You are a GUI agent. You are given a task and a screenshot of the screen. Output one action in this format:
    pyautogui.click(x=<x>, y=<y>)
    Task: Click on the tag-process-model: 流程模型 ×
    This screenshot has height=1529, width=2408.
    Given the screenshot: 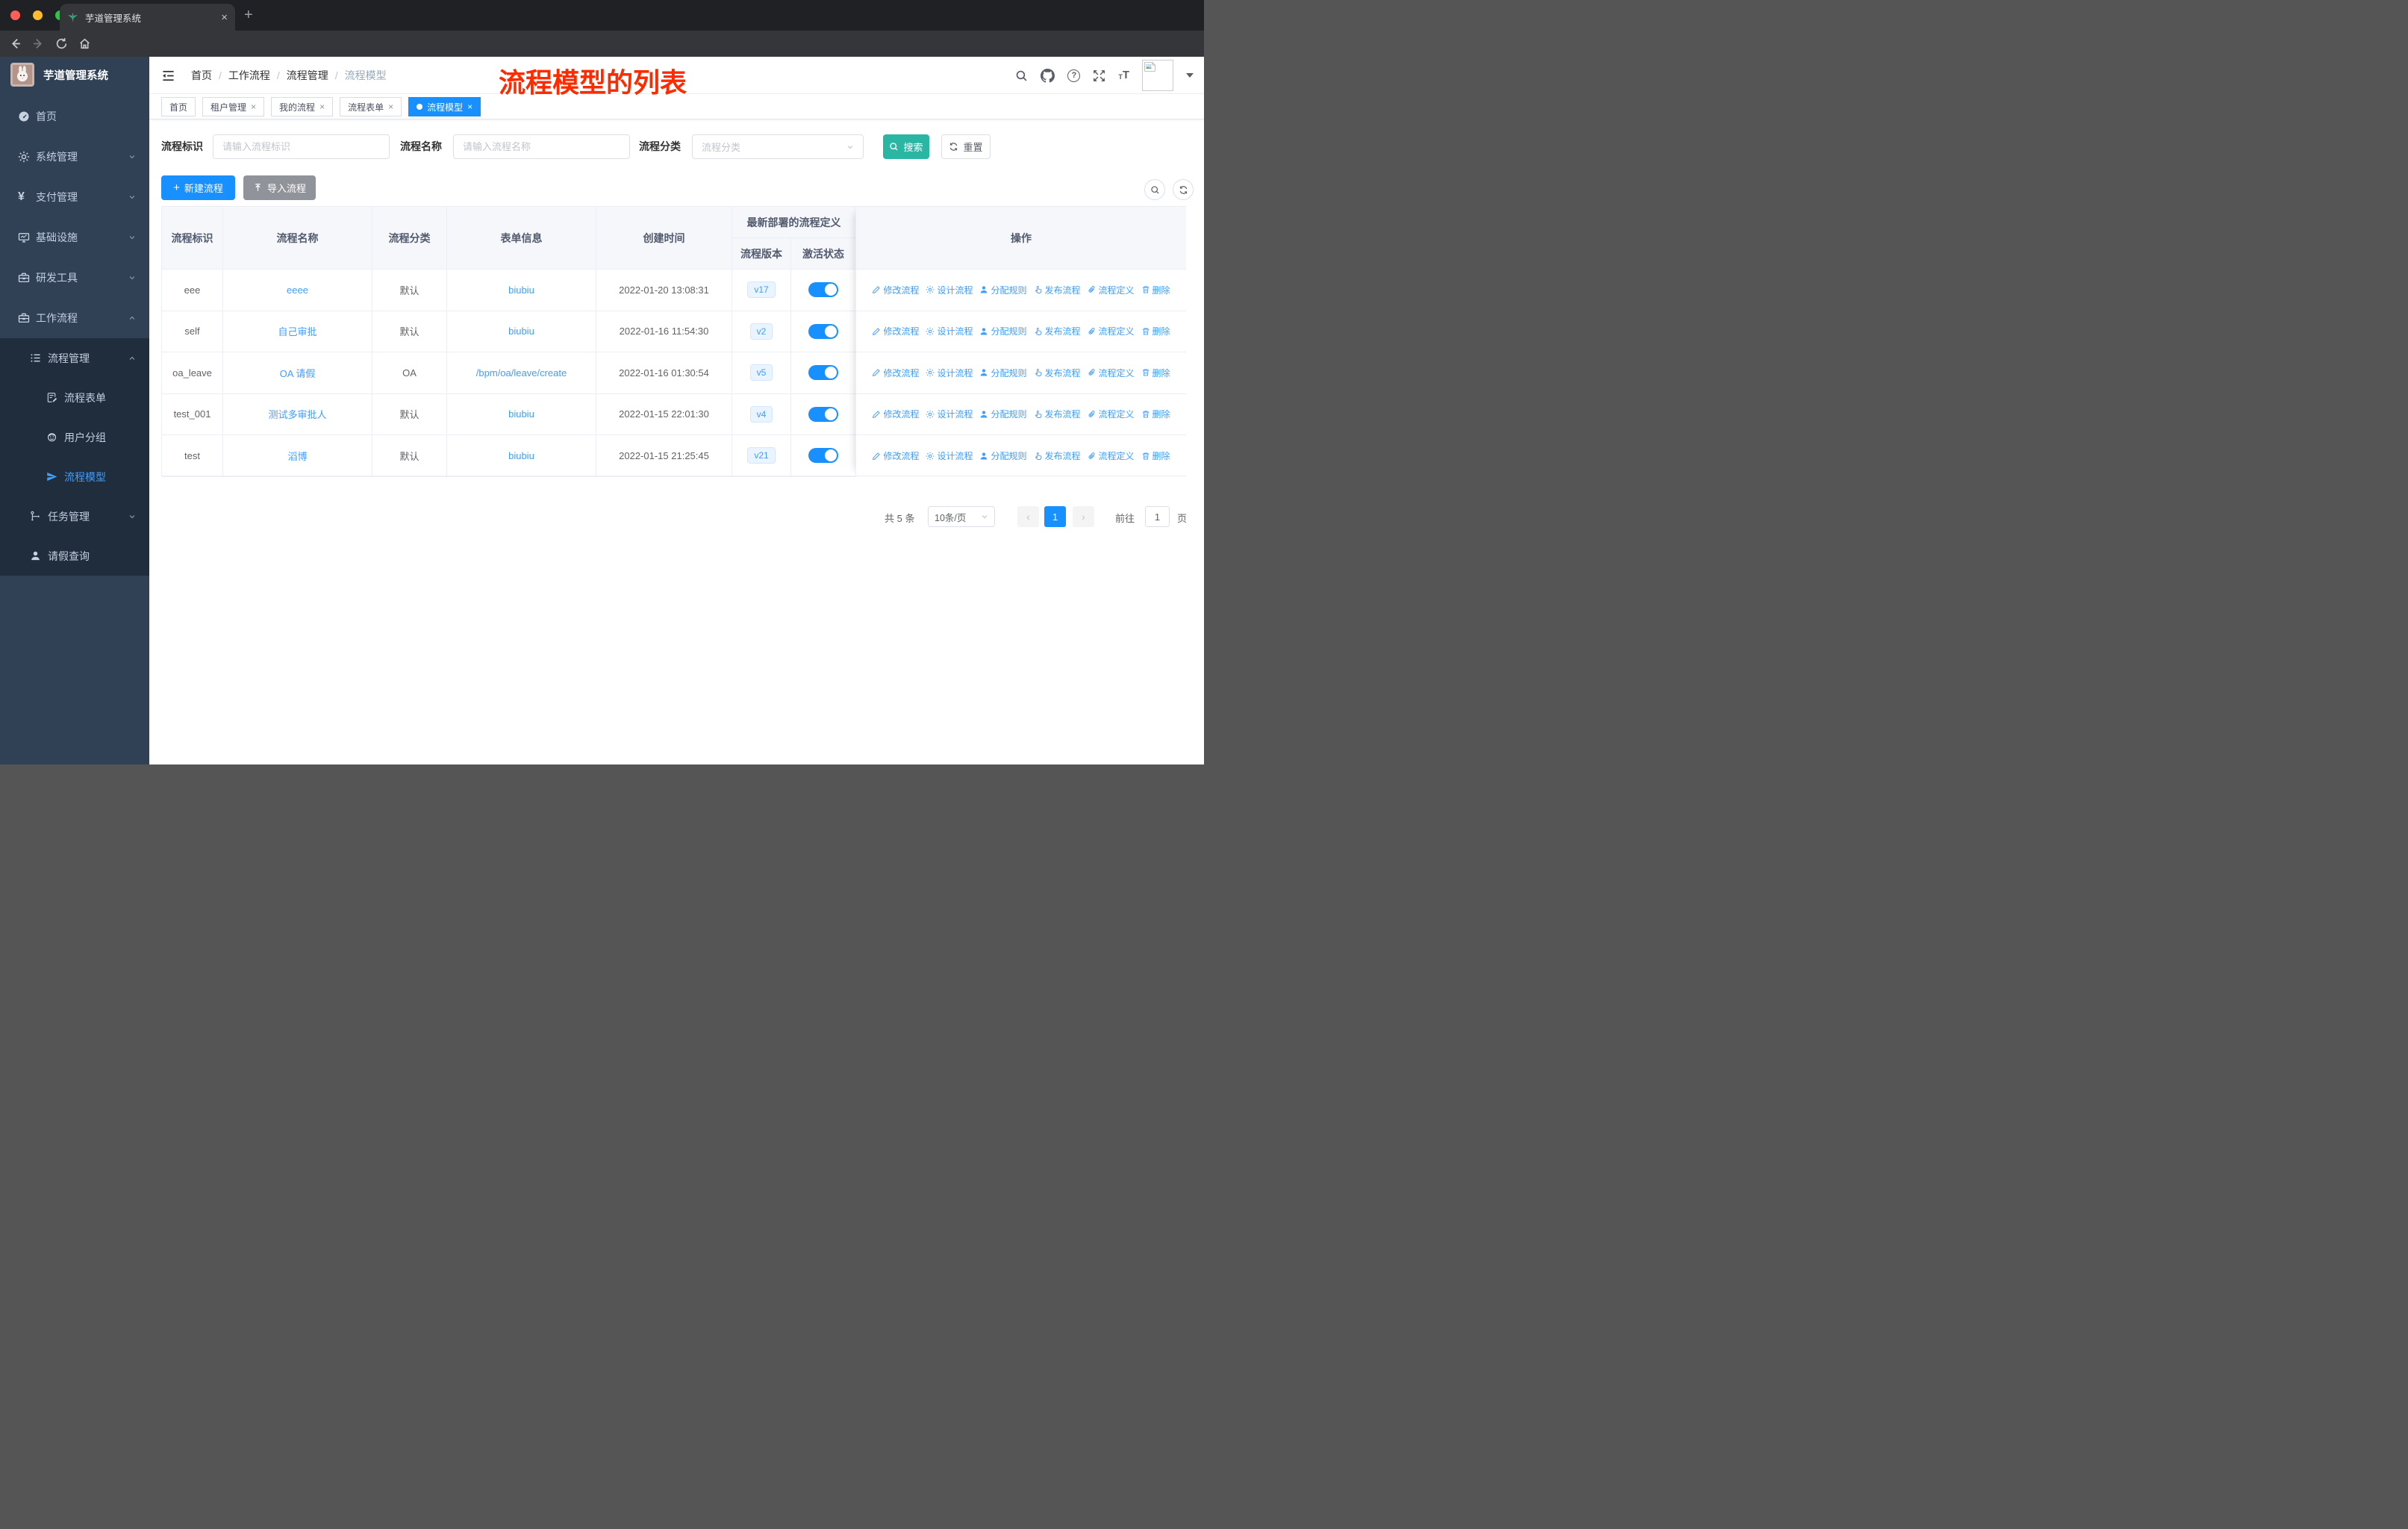 What is the action you would take?
    pyautogui.click(x=444, y=107)
    